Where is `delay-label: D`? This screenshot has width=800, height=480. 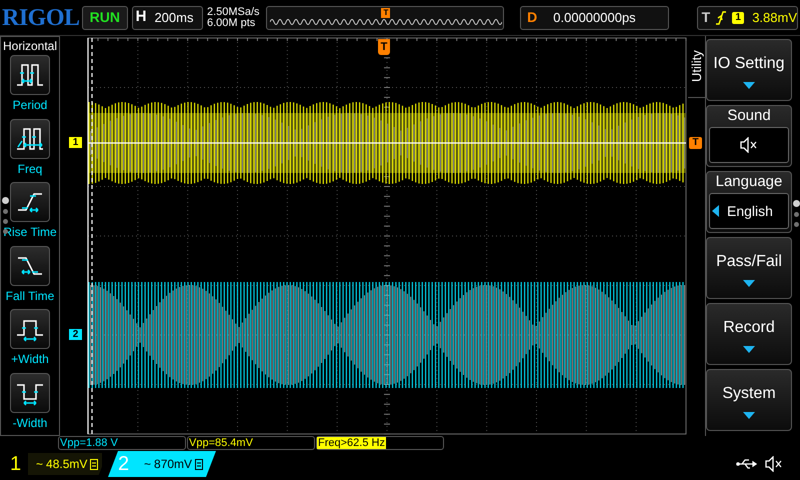
delay-label: D is located at coordinates (532, 17).